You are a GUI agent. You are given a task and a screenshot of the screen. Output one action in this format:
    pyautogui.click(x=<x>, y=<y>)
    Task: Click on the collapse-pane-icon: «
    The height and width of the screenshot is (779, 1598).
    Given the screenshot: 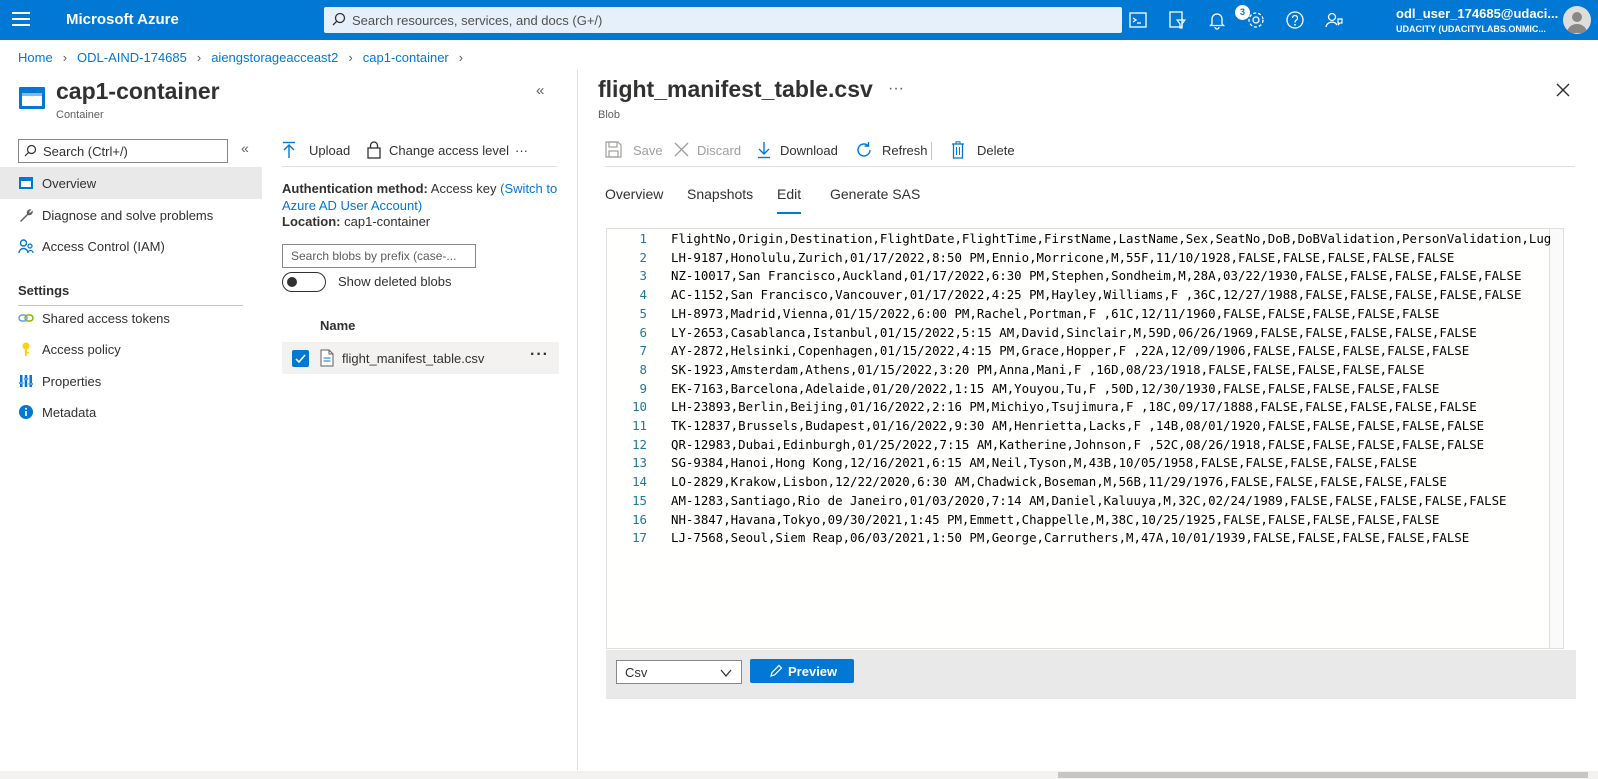 What is the action you would take?
    pyautogui.click(x=540, y=90)
    